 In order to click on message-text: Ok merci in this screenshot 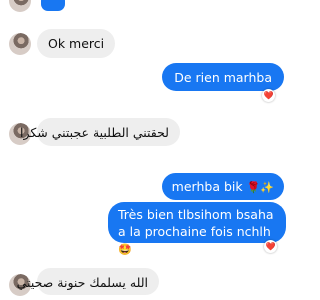, I will do `click(76, 43)`.